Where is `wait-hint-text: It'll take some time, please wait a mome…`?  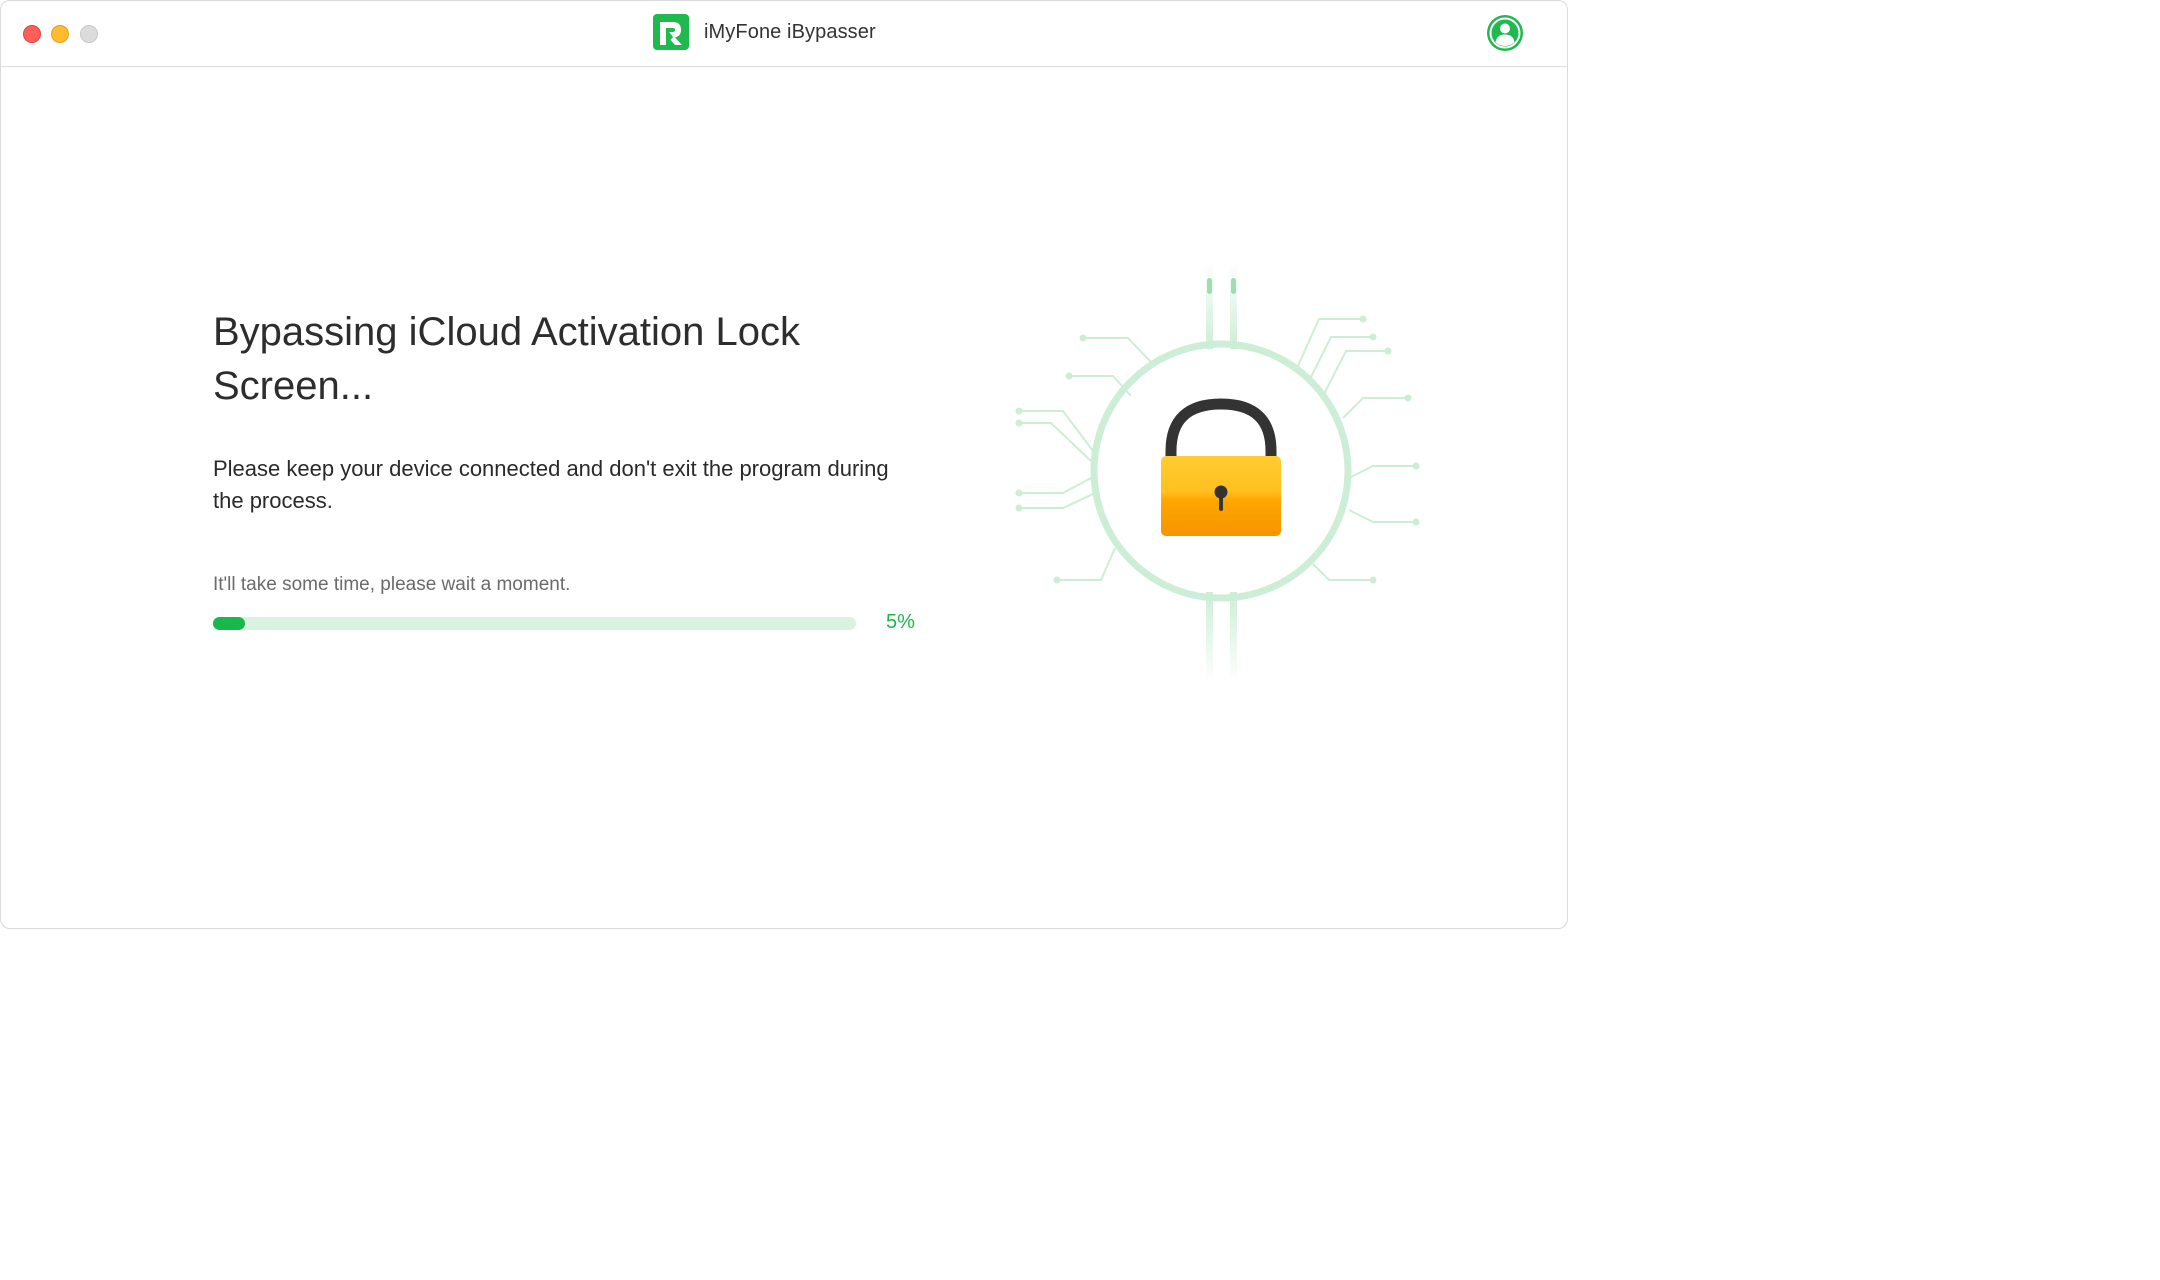
wait-hint-text: It'll take some time, please wait a mome… is located at coordinates (392, 584).